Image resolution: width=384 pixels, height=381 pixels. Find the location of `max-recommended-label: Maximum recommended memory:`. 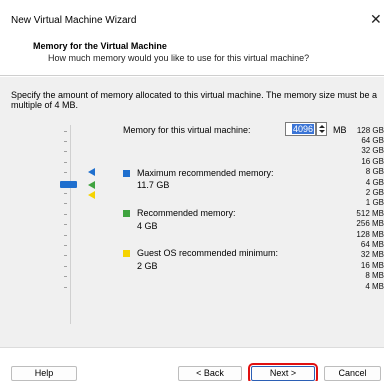

max-recommended-label: Maximum recommended memory: is located at coordinates (205, 173).